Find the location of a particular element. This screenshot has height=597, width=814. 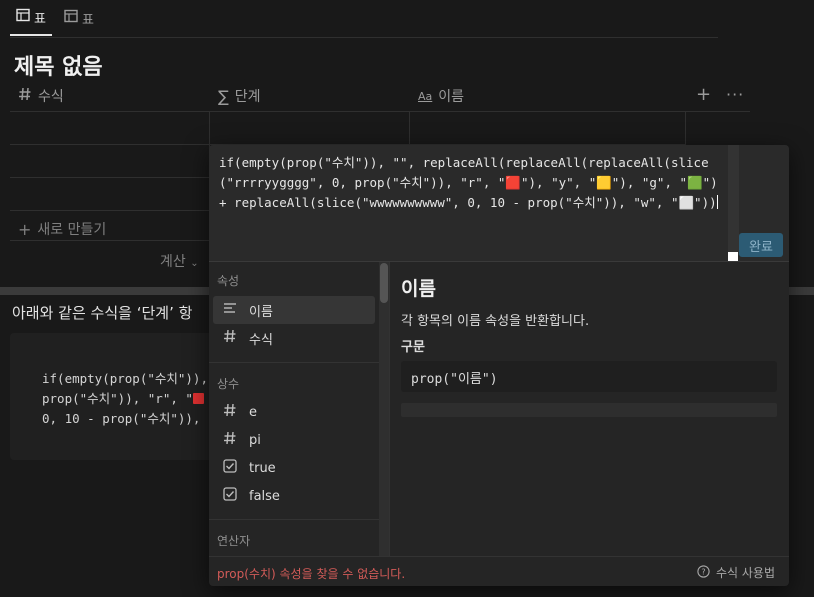

text-aa-icon: Aa is located at coordinates (425, 96).